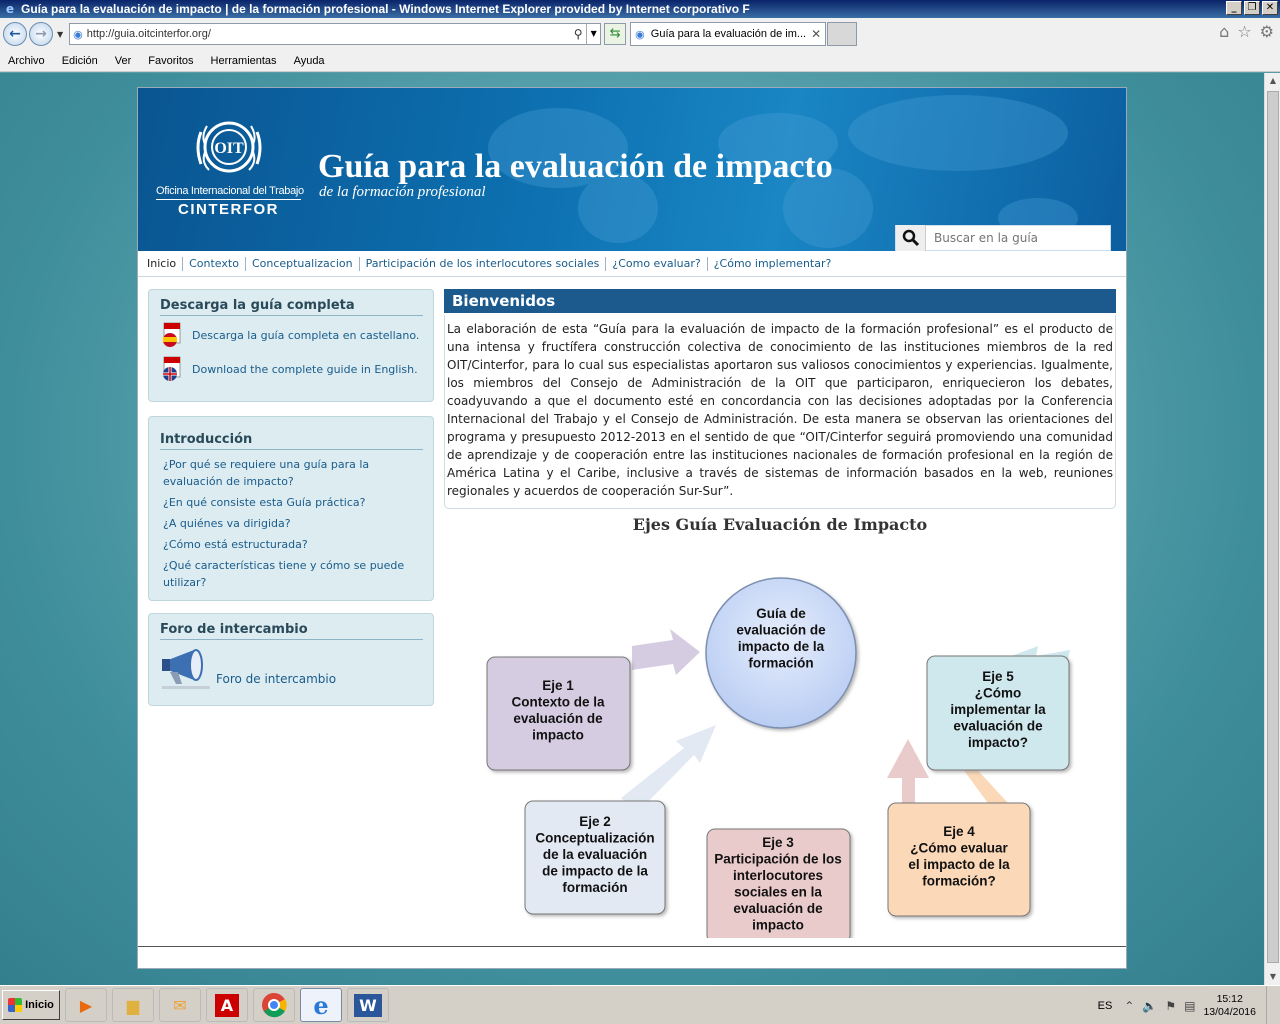  I want to click on download-es-link: Descarga la guía completa en castellano., so click(305, 335).